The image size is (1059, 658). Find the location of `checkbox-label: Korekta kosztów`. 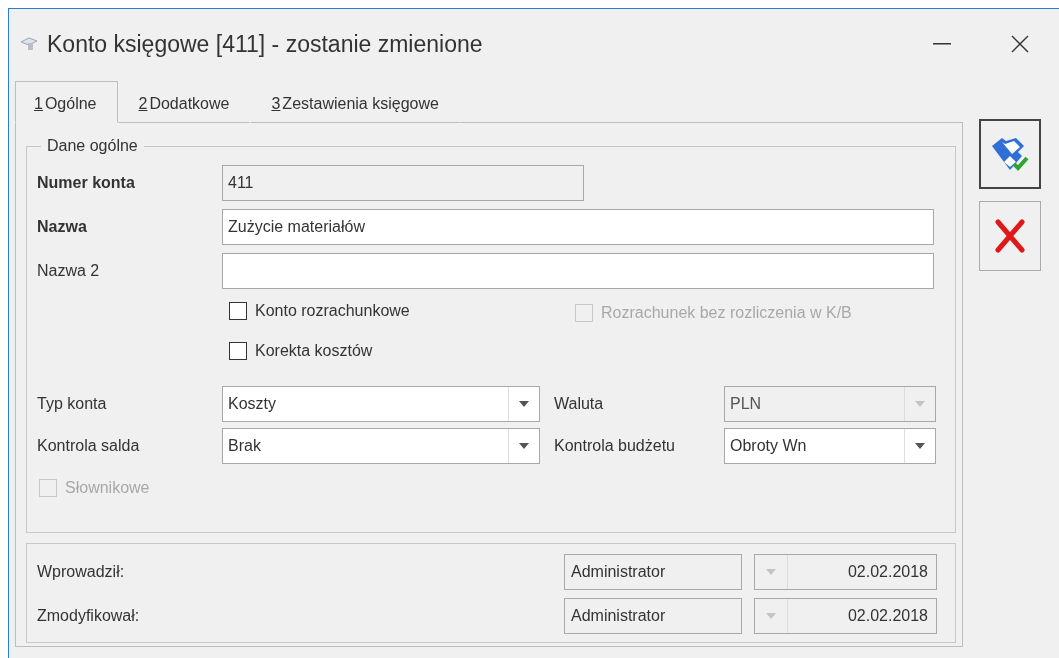

checkbox-label: Korekta kosztów is located at coordinates (314, 350).